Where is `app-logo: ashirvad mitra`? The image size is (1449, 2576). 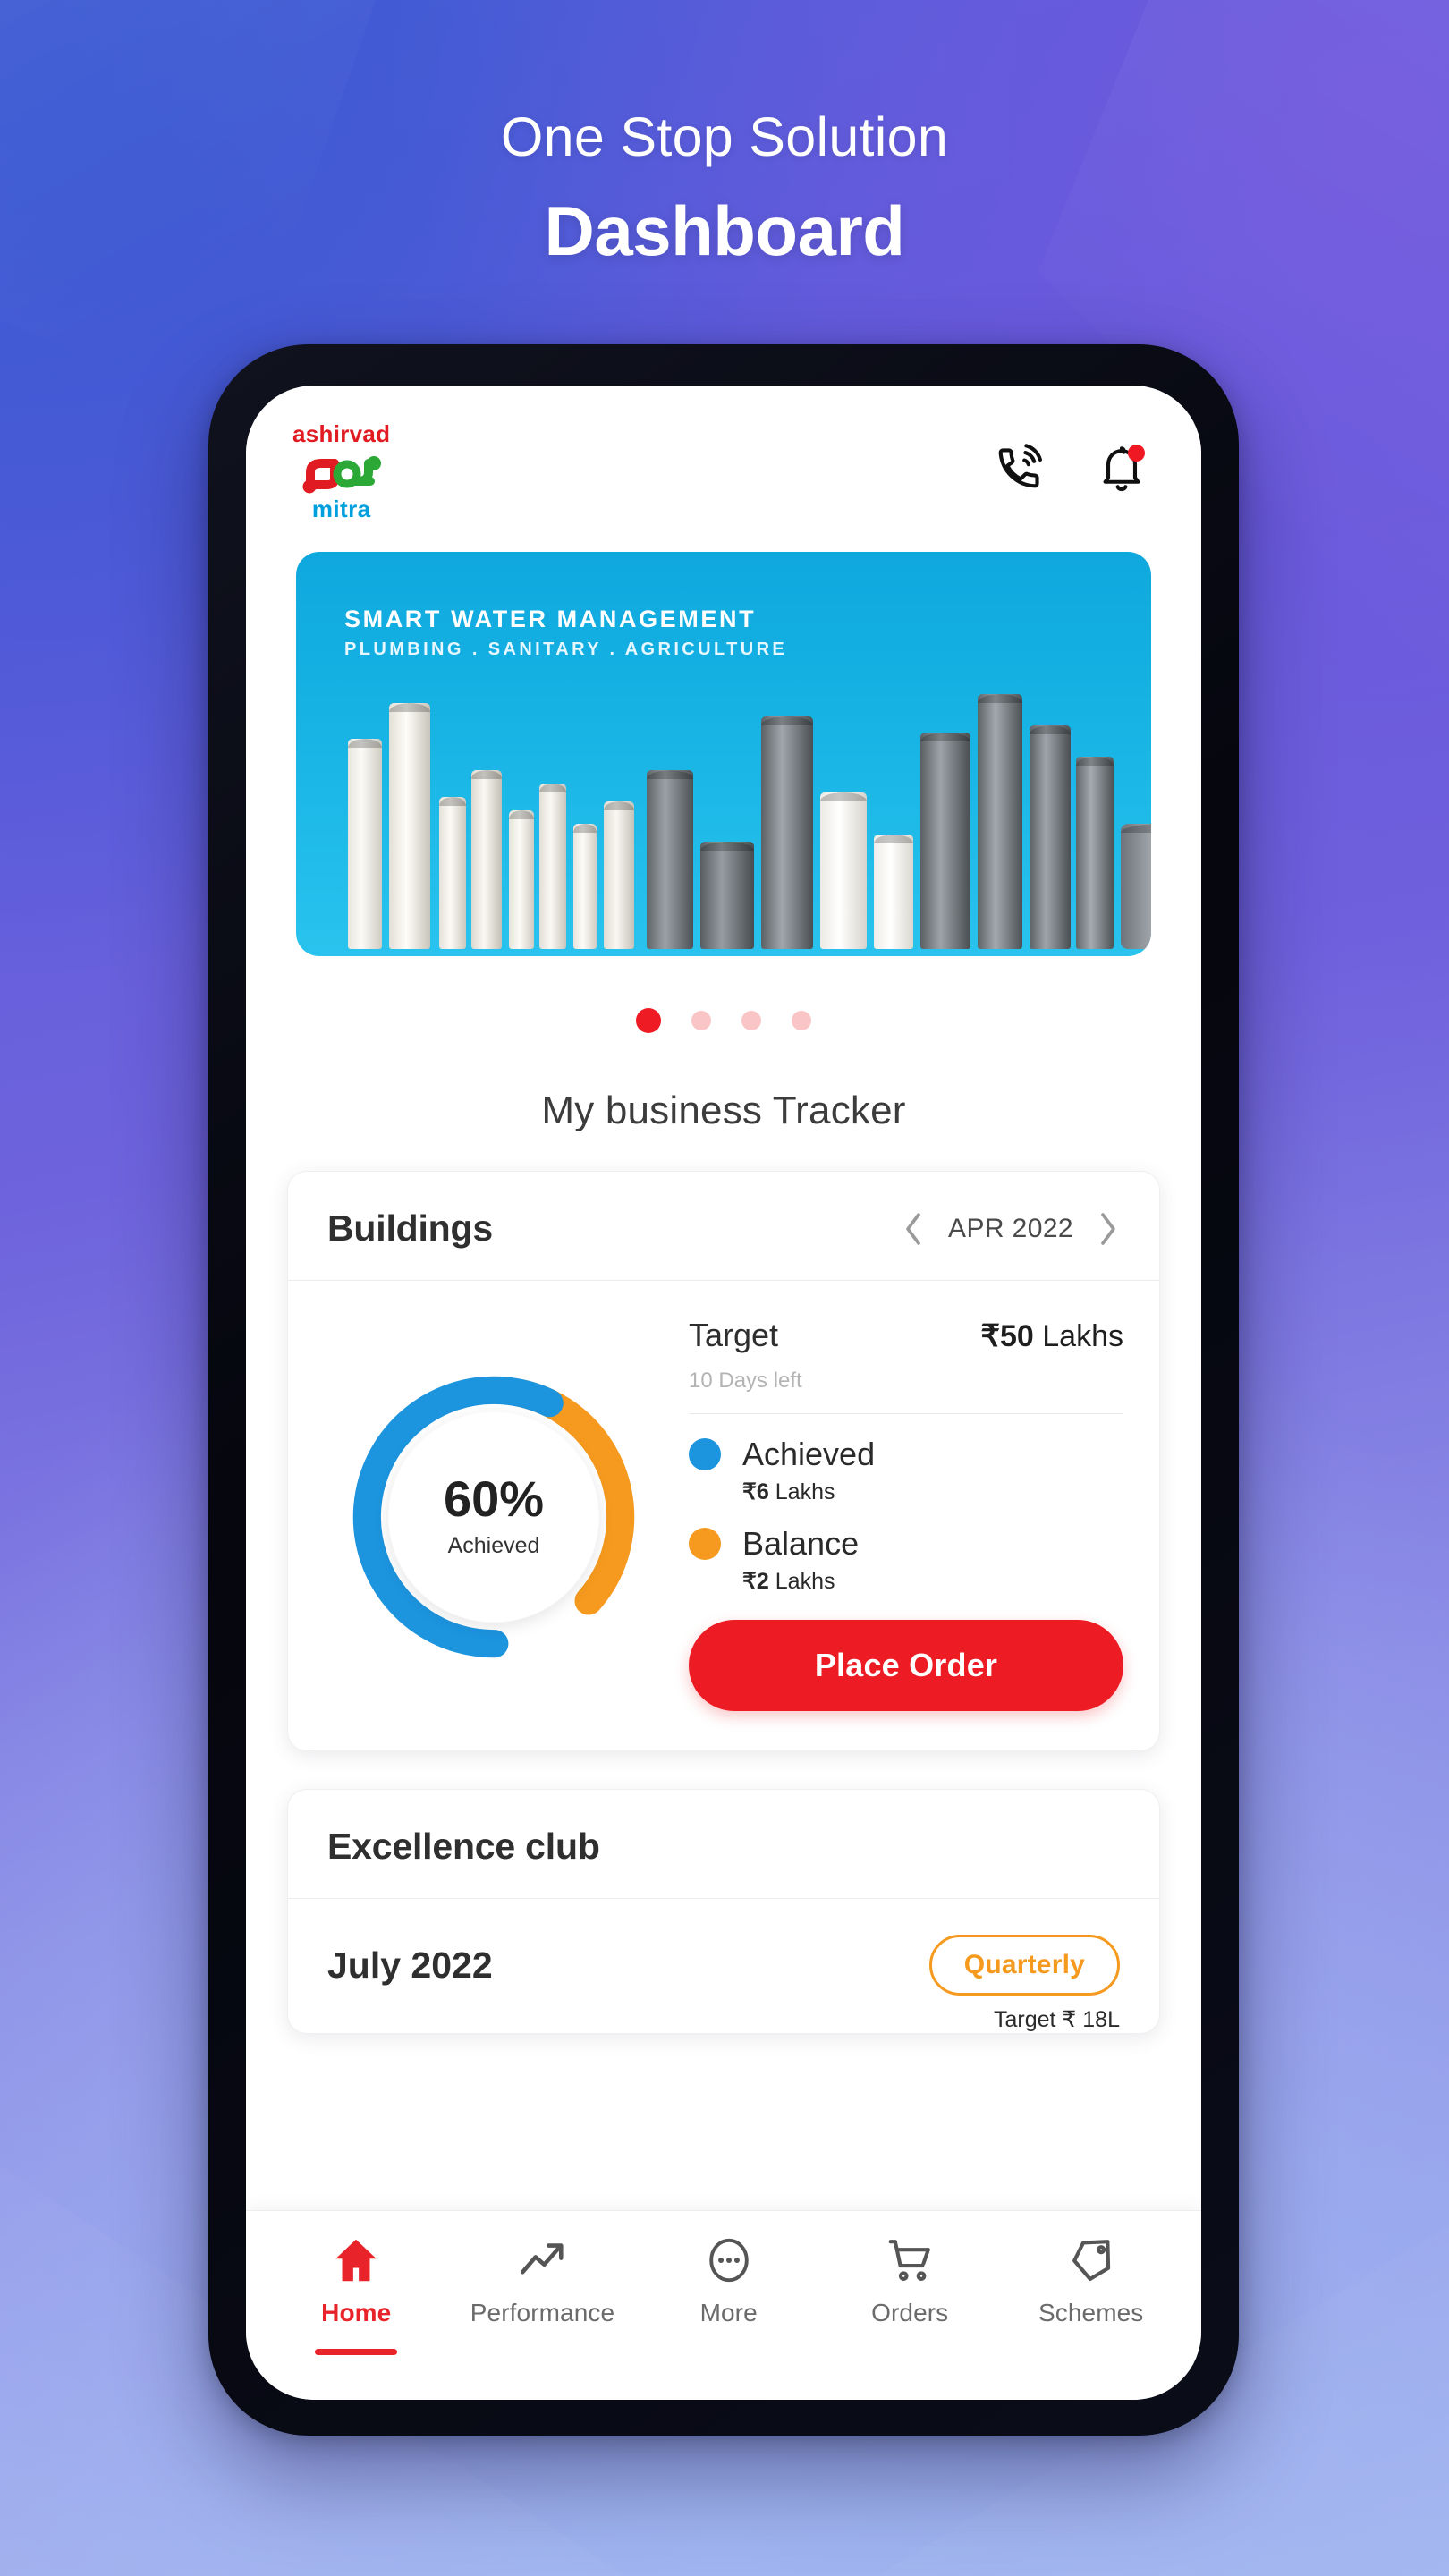 app-logo: ashirvad mitra is located at coordinates (341, 469).